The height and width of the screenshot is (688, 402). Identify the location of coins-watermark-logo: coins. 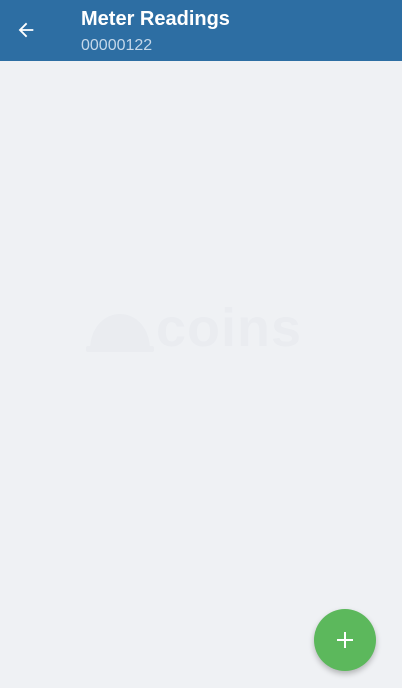
(202, 328).